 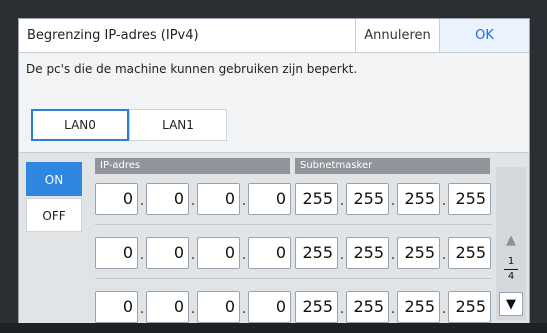 I want to click on subnet-mask-column-header: Subnetmasker, so click(x=392, y=166).